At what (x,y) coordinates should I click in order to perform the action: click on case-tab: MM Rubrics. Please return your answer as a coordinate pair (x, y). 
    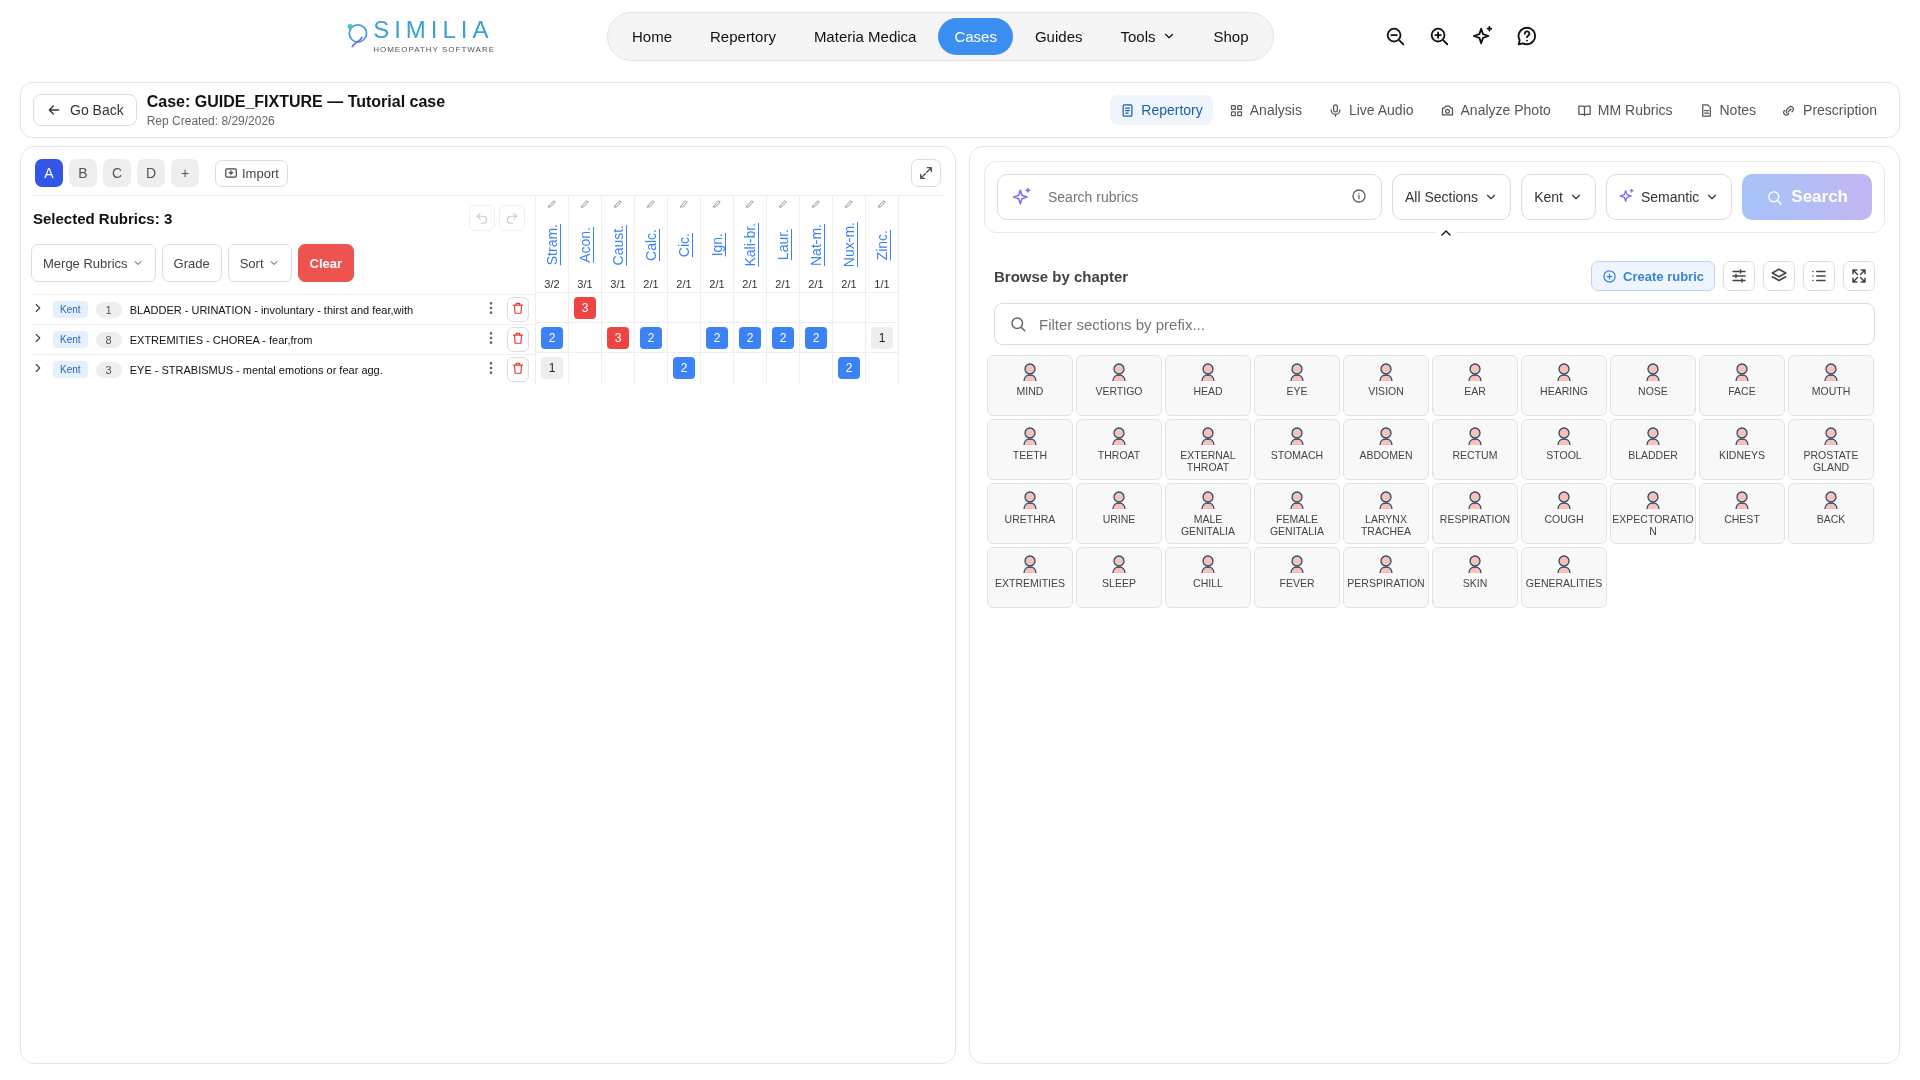
    Looking at the image, I should click on (1624, 110).